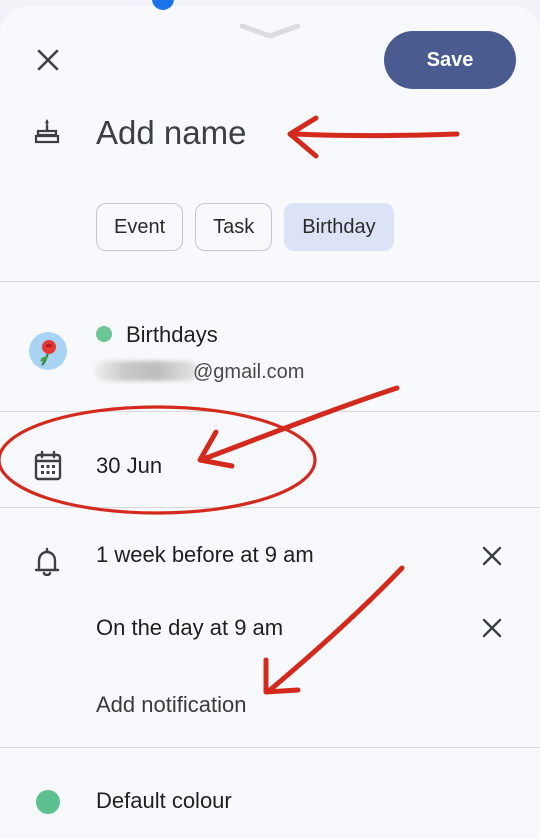 This screenshot has height=839, width=540. I want to click on calendar-color-dot, so click(104, 334).